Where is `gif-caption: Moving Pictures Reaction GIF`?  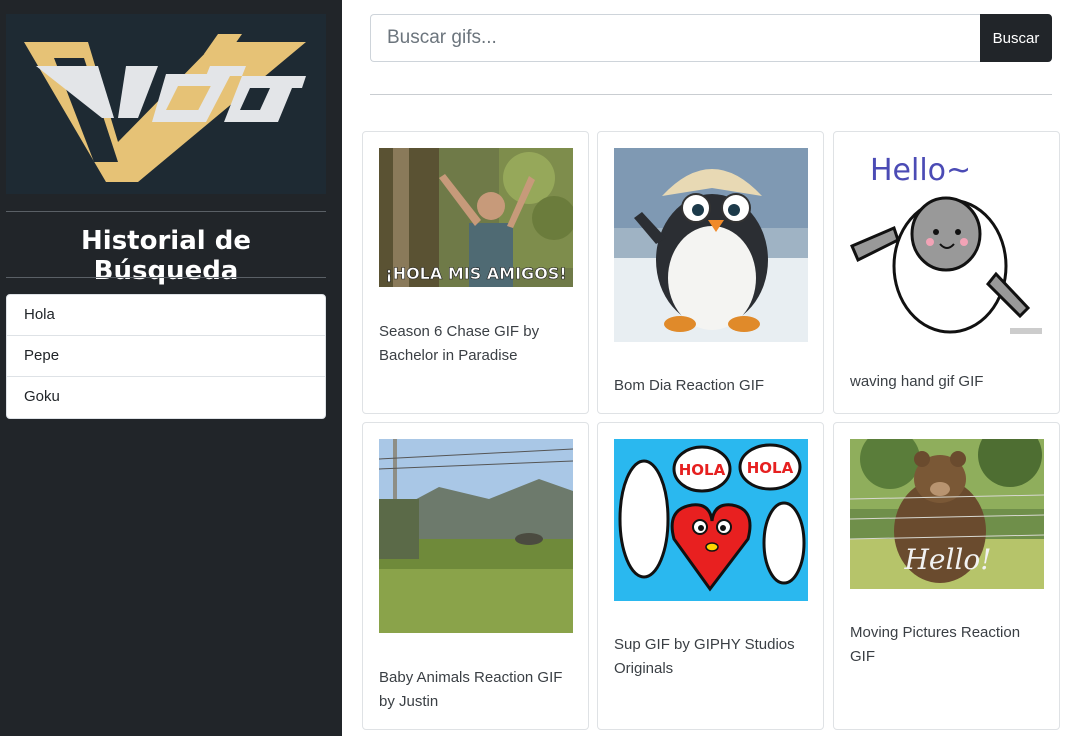 gif-caption: Moving Pictures Reaction GIF is located at coordinates (935, 644).